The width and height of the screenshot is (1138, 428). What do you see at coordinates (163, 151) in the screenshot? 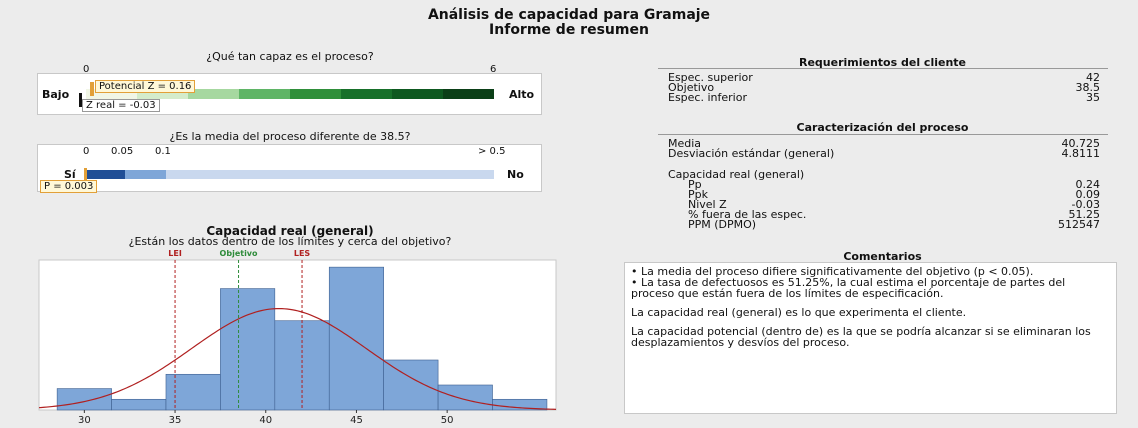
I see `p-tick-01: 0.1` at bounding box center [163, 151].